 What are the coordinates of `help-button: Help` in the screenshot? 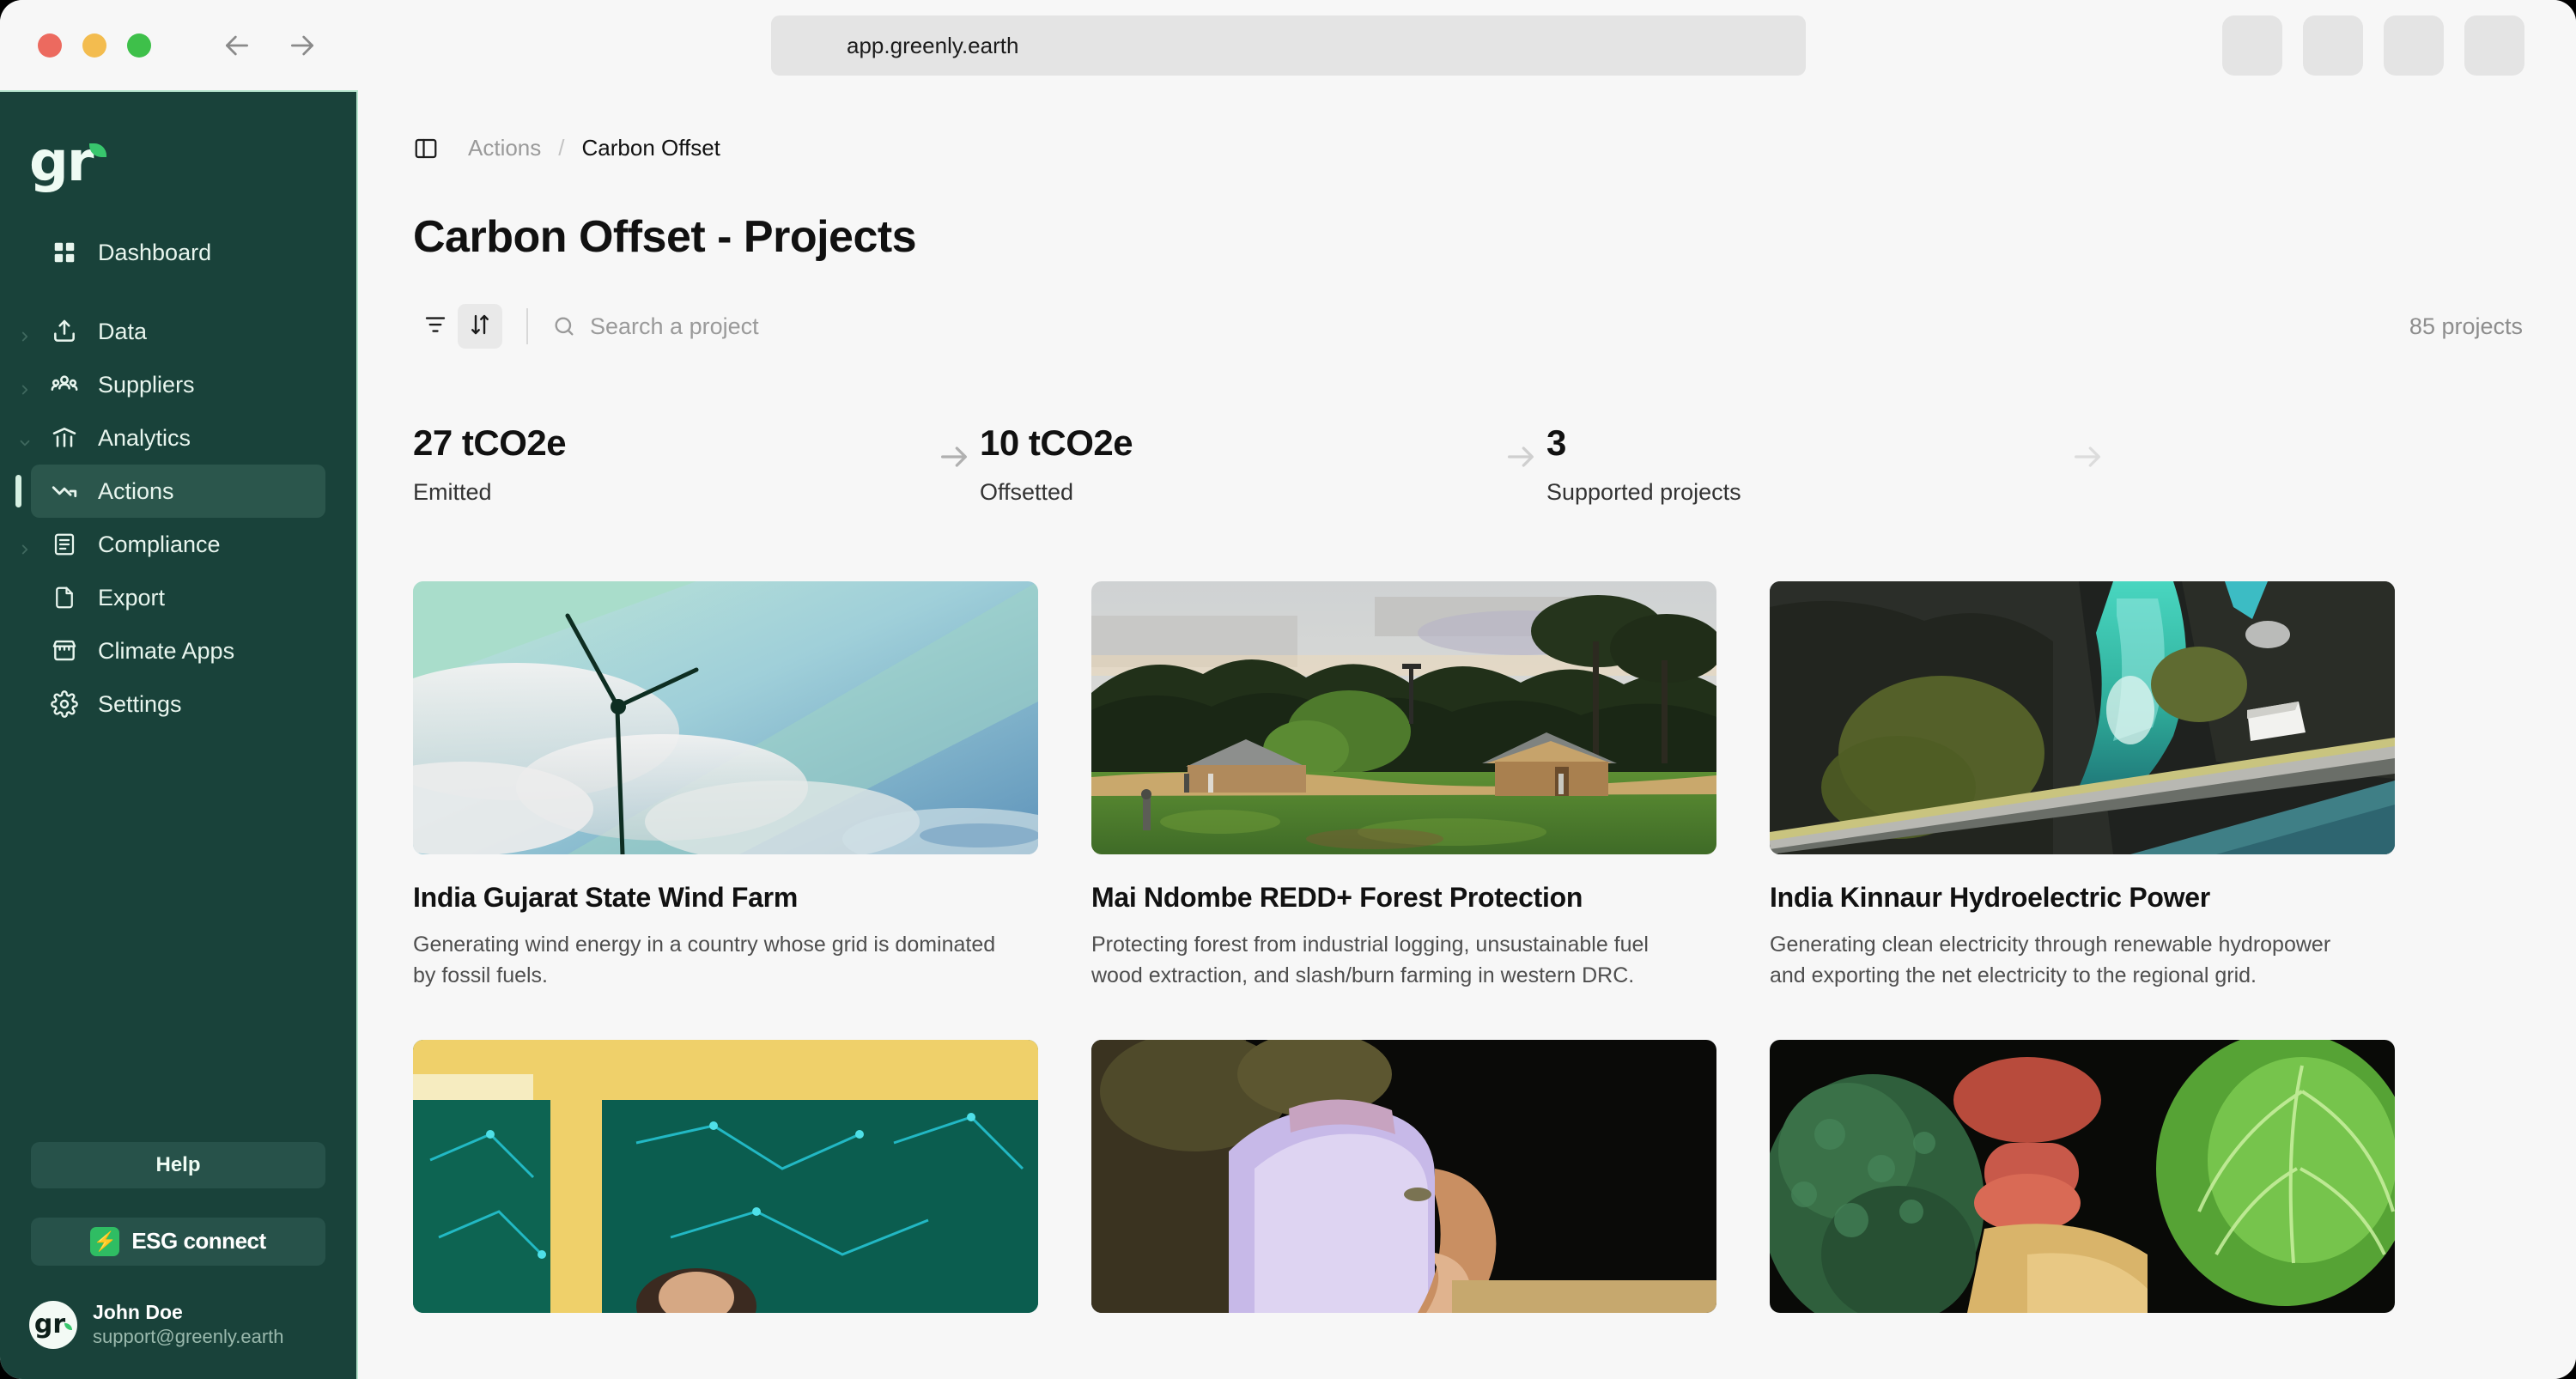 It's located at (178, 1164).